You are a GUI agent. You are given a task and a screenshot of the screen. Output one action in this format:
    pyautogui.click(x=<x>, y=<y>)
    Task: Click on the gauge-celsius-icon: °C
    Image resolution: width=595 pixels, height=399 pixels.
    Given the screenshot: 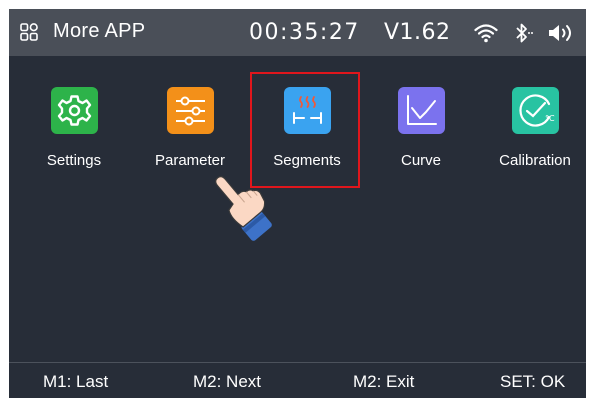 What is the action you would take?
    pyautogui.click(x=536, y=110)
    